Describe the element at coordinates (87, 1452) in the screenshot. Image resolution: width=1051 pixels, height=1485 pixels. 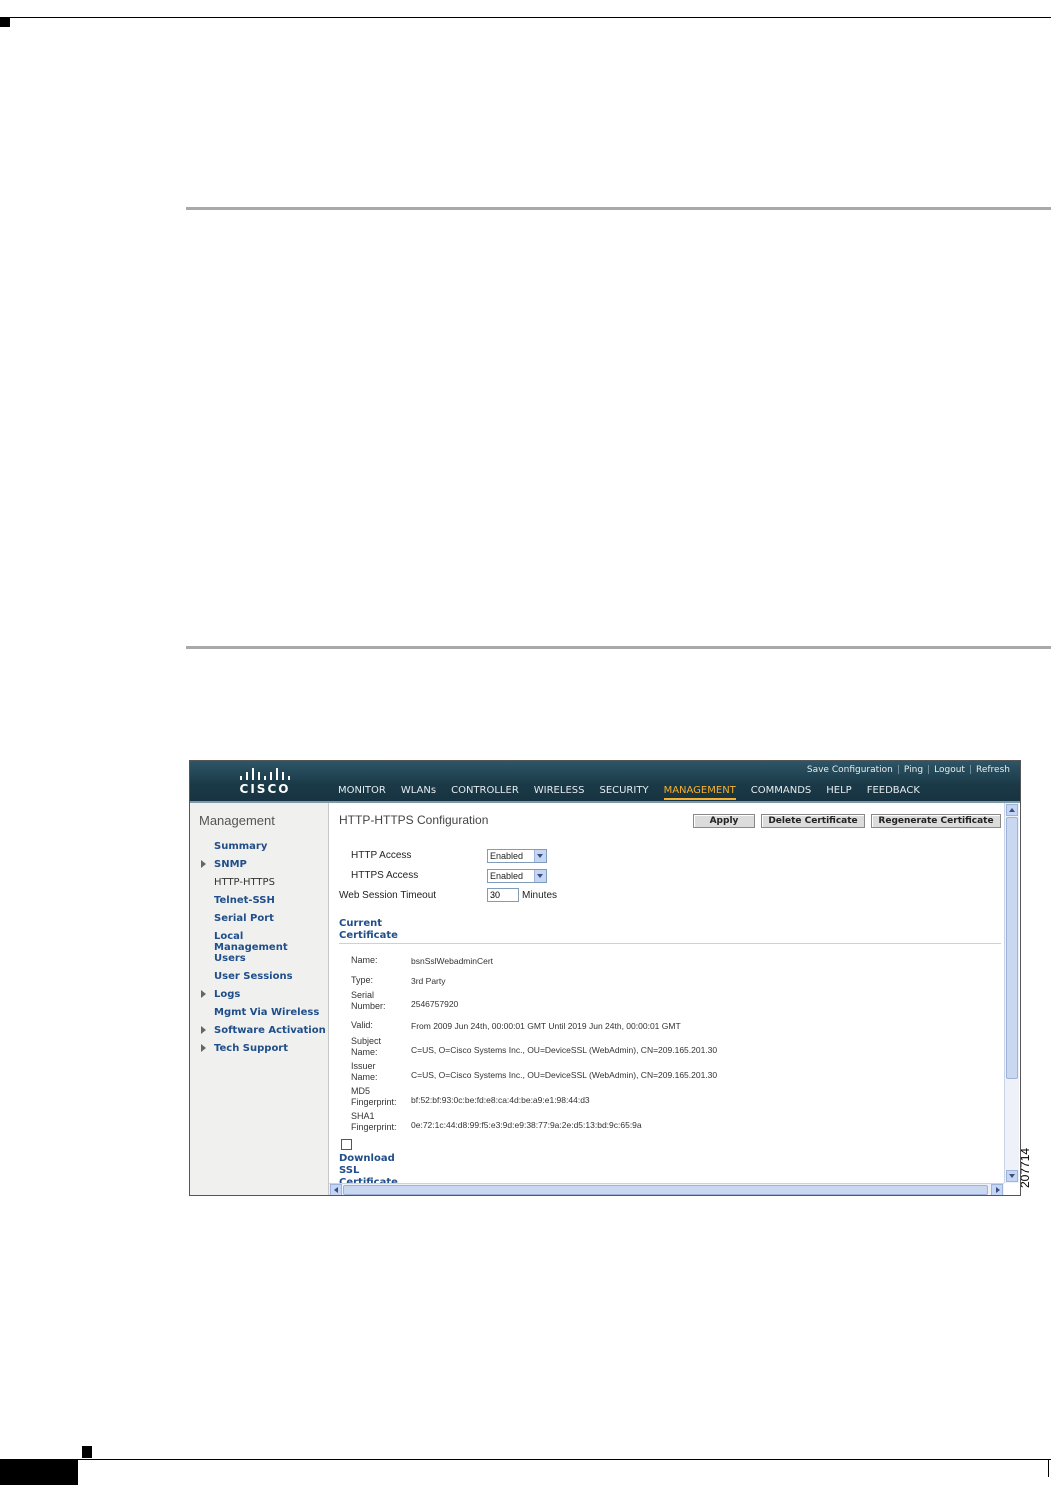
I see `page-corner-mark-bottom` at that location.